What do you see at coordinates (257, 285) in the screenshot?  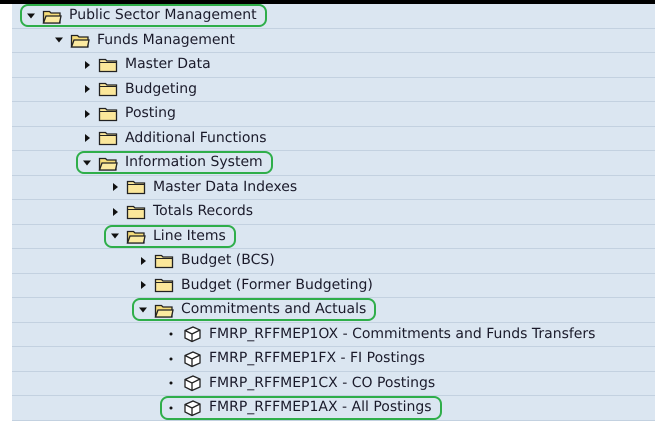 I see `tree-item: Budget (Former Budgeting)` at bounding box center [257, 285].